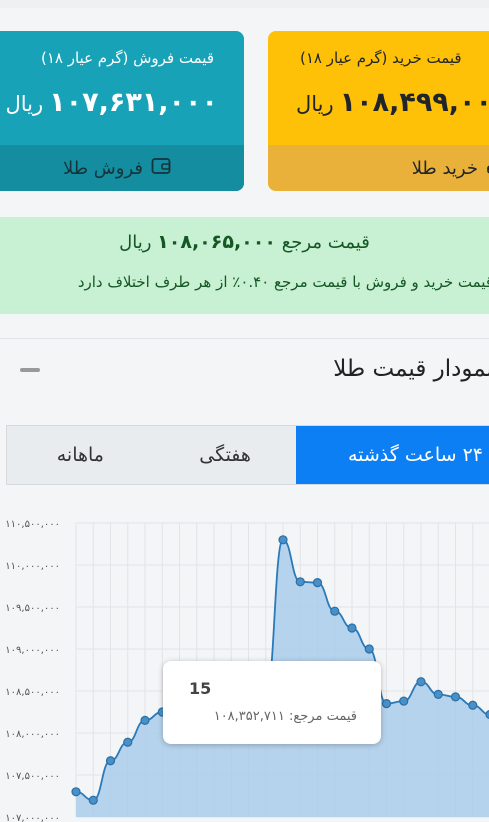  What do you see at coordinates (80, 455) in the screenshot?
I see `tab-monthly: ماهانه` at bounding box center [80, 455].